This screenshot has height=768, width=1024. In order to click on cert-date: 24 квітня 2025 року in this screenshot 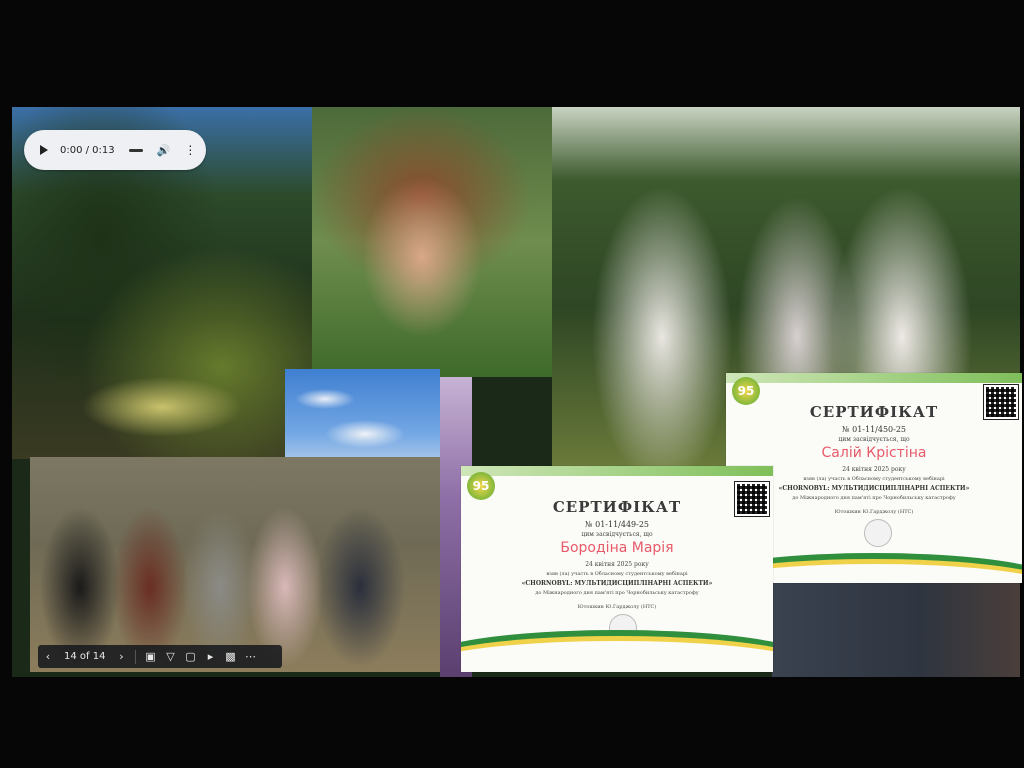, I will do `click(617, 564)`.